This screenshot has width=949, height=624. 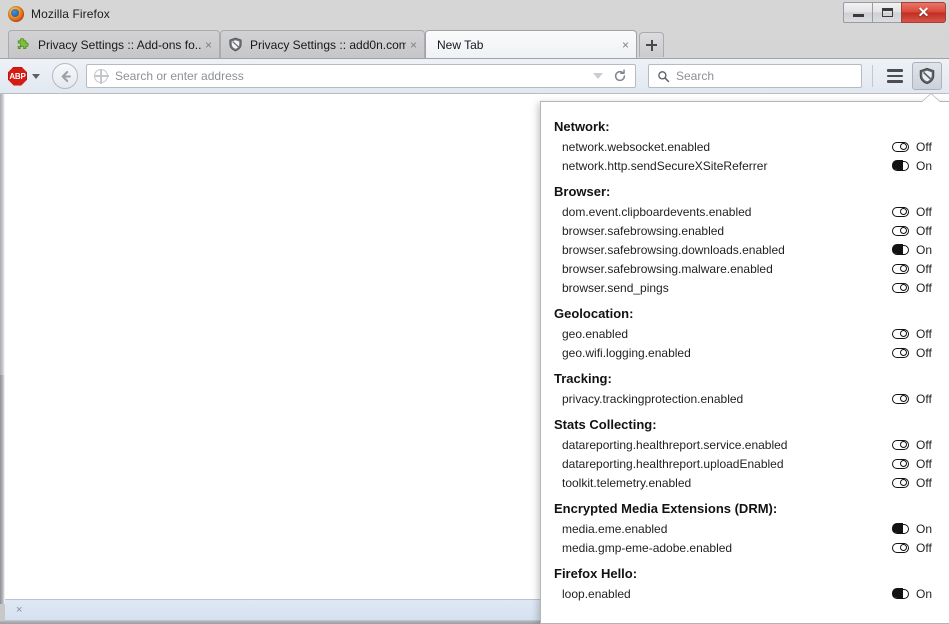 I want to click on address-dropdown-icon, so click(x=598, y=76).